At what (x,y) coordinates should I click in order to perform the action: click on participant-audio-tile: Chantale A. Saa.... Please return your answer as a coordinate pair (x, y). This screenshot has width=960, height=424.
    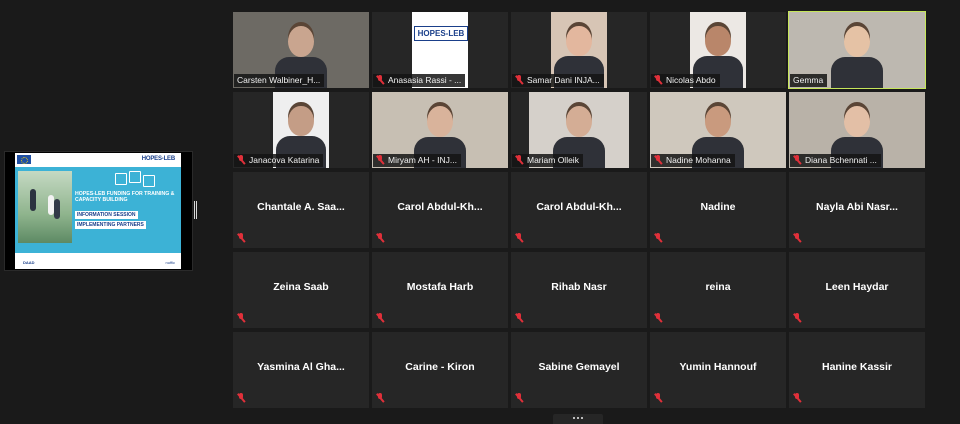
    Looking at the image, I should click on (301, 210).